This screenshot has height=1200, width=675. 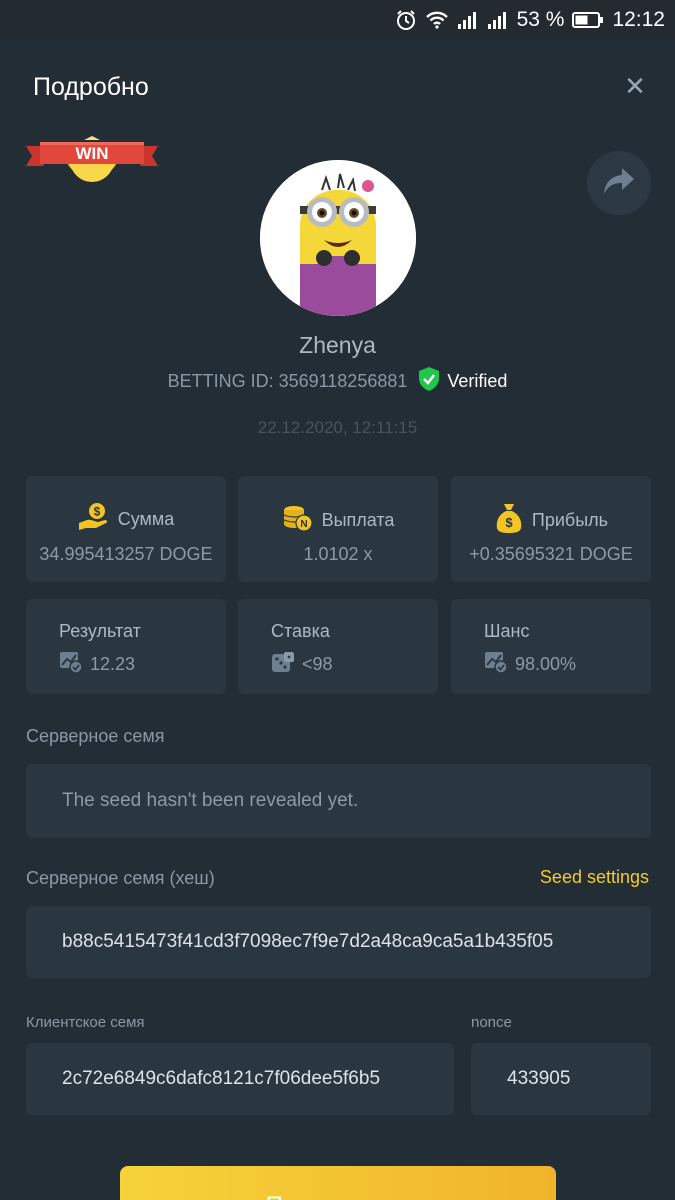 What do you see at coordinates (120, 878) in the screenshot?
I see `server-seed-hash-label: Серверное семя (хеш)` at bounding box center [120, 878].